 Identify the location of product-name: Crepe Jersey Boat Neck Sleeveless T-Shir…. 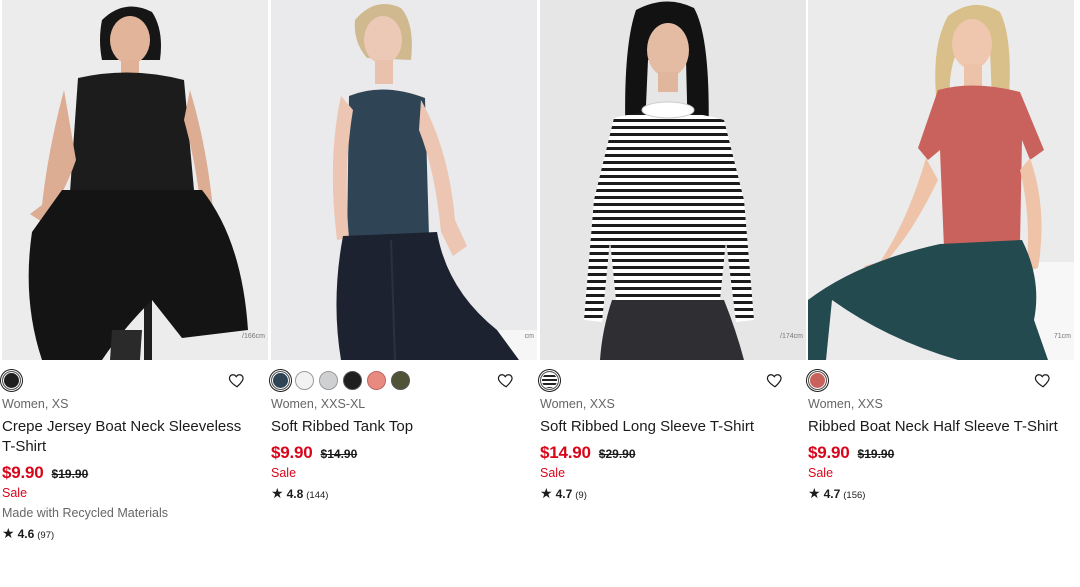
(135, 437).